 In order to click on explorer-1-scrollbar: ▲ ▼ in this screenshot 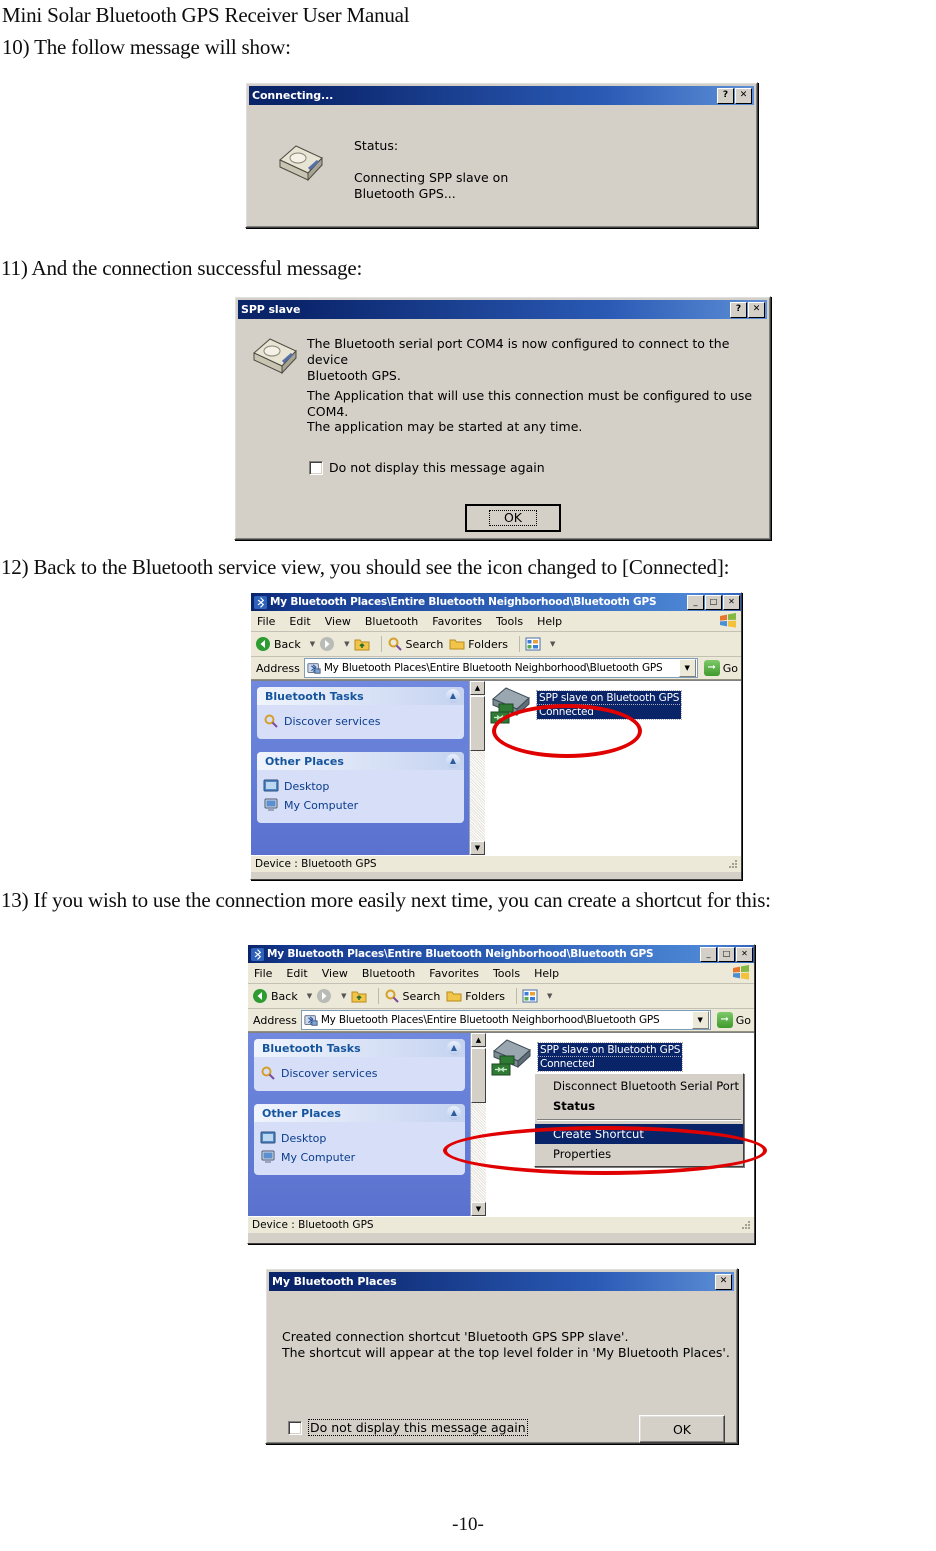, I will do `click(477, 768)`.